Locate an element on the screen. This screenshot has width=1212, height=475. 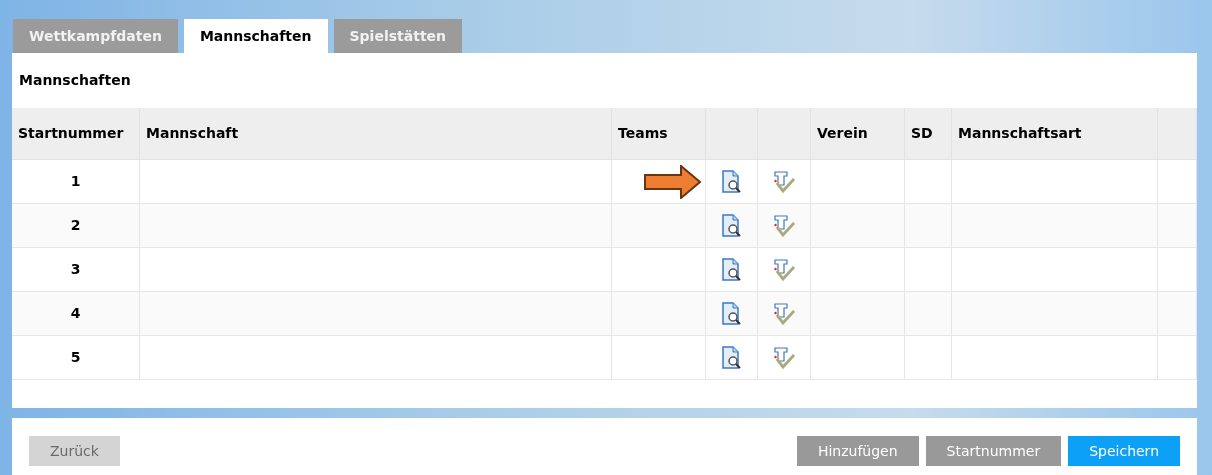
table-cell-text: 3 is located at coordinates (75, 269).